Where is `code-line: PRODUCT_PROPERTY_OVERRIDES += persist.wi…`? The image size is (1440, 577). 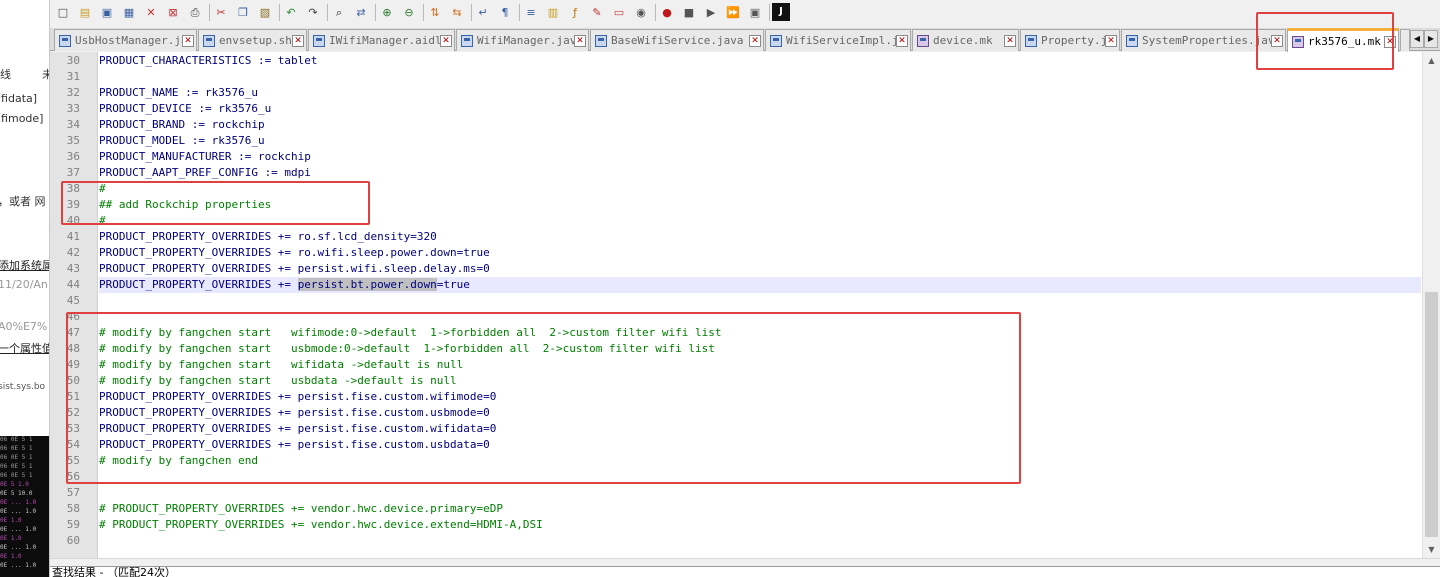 code-line: PRODUCT_PROPERTY_OVERRIDES += persist.wi… is located at coordinates (760, 269).